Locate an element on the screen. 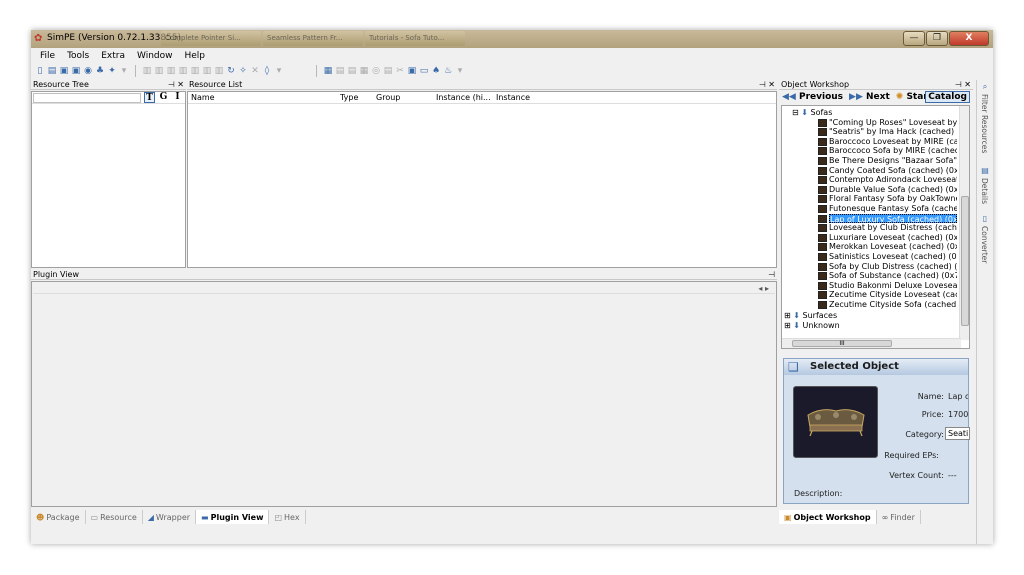 Image resolution: width=1024 pixels, height=575 pixels. globe-icon: ◉ is located at coordinates (88, 71).